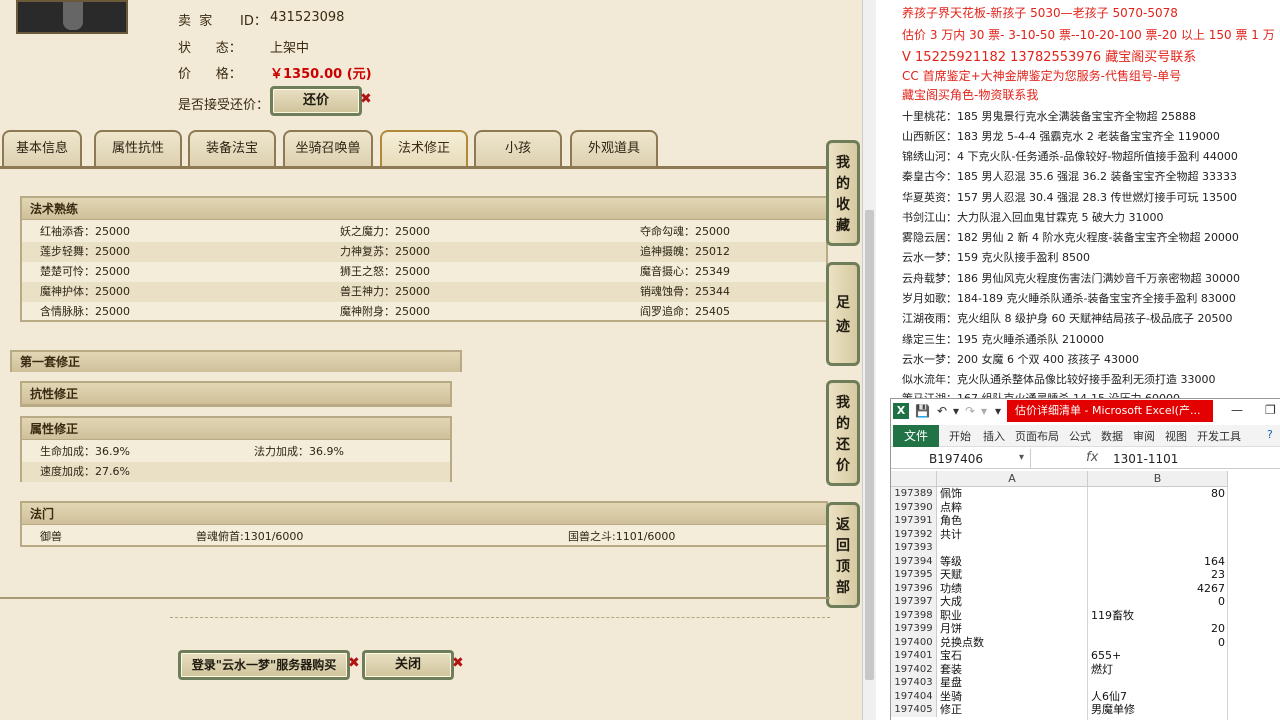  Describe the element at coordinates (951, 521) in the screenshot. I see `cell-a: 角色` at that location.